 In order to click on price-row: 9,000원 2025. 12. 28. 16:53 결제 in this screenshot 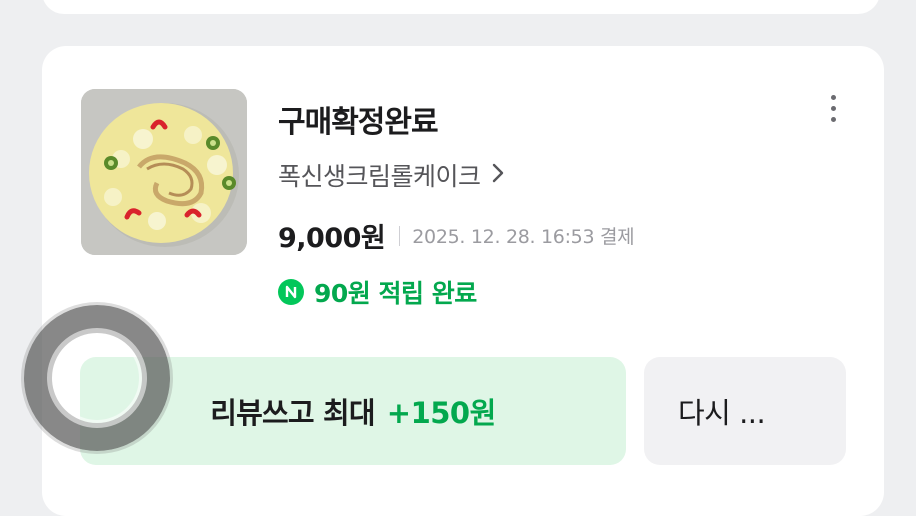, I will do `click(456, 235)`.